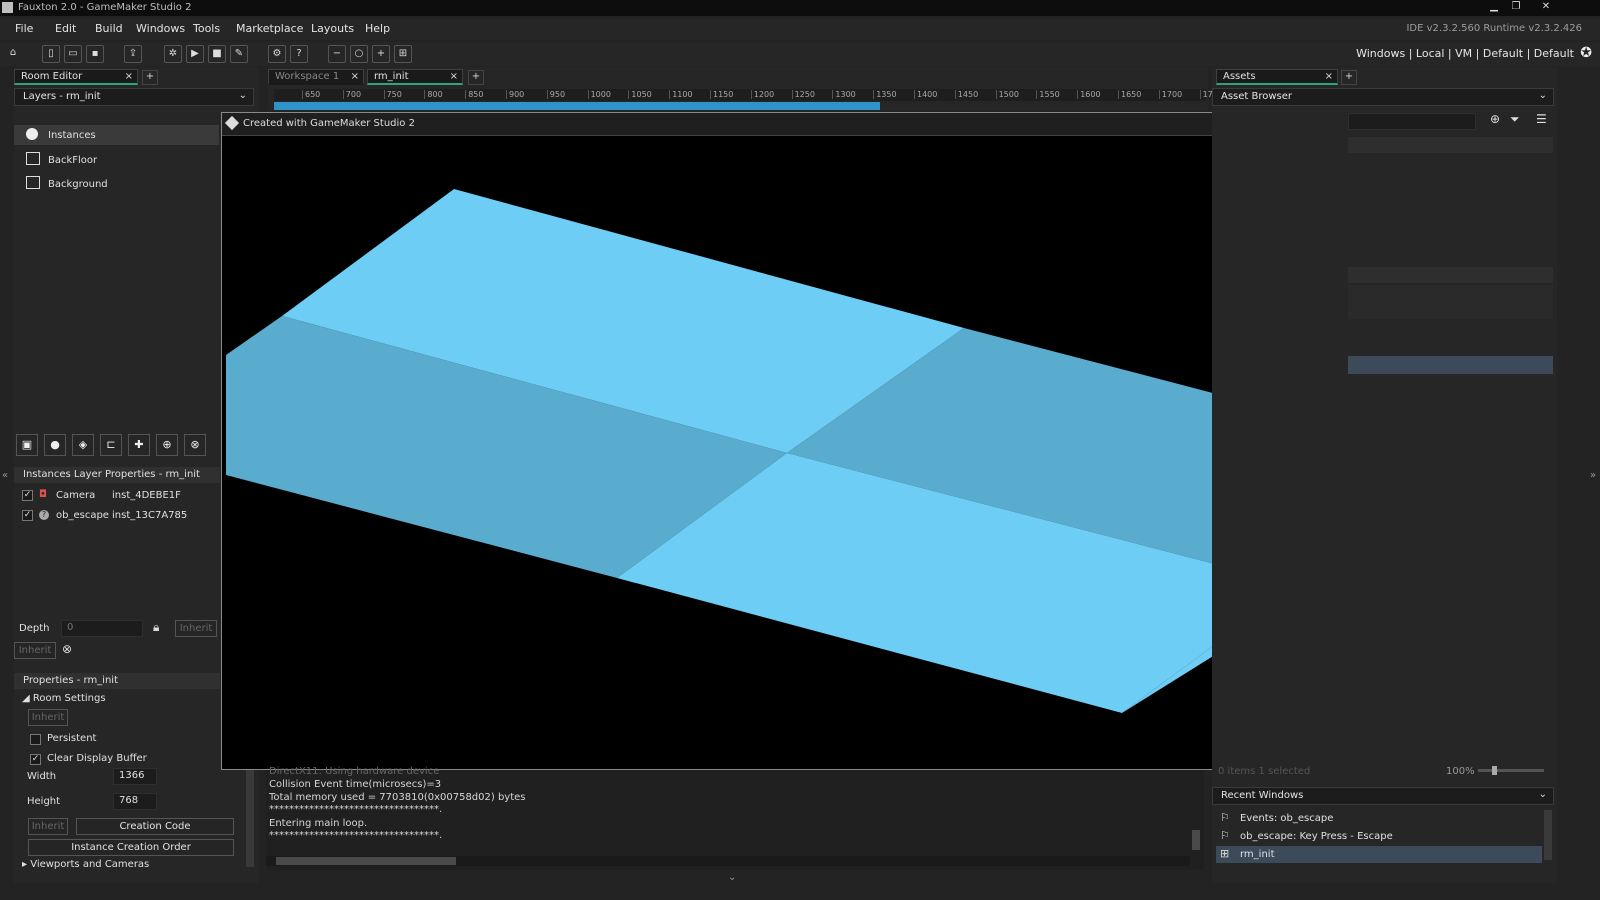 This screenshot has height=900, width=1600. I want to click on scrollbar-thumb, so click(366, 861).